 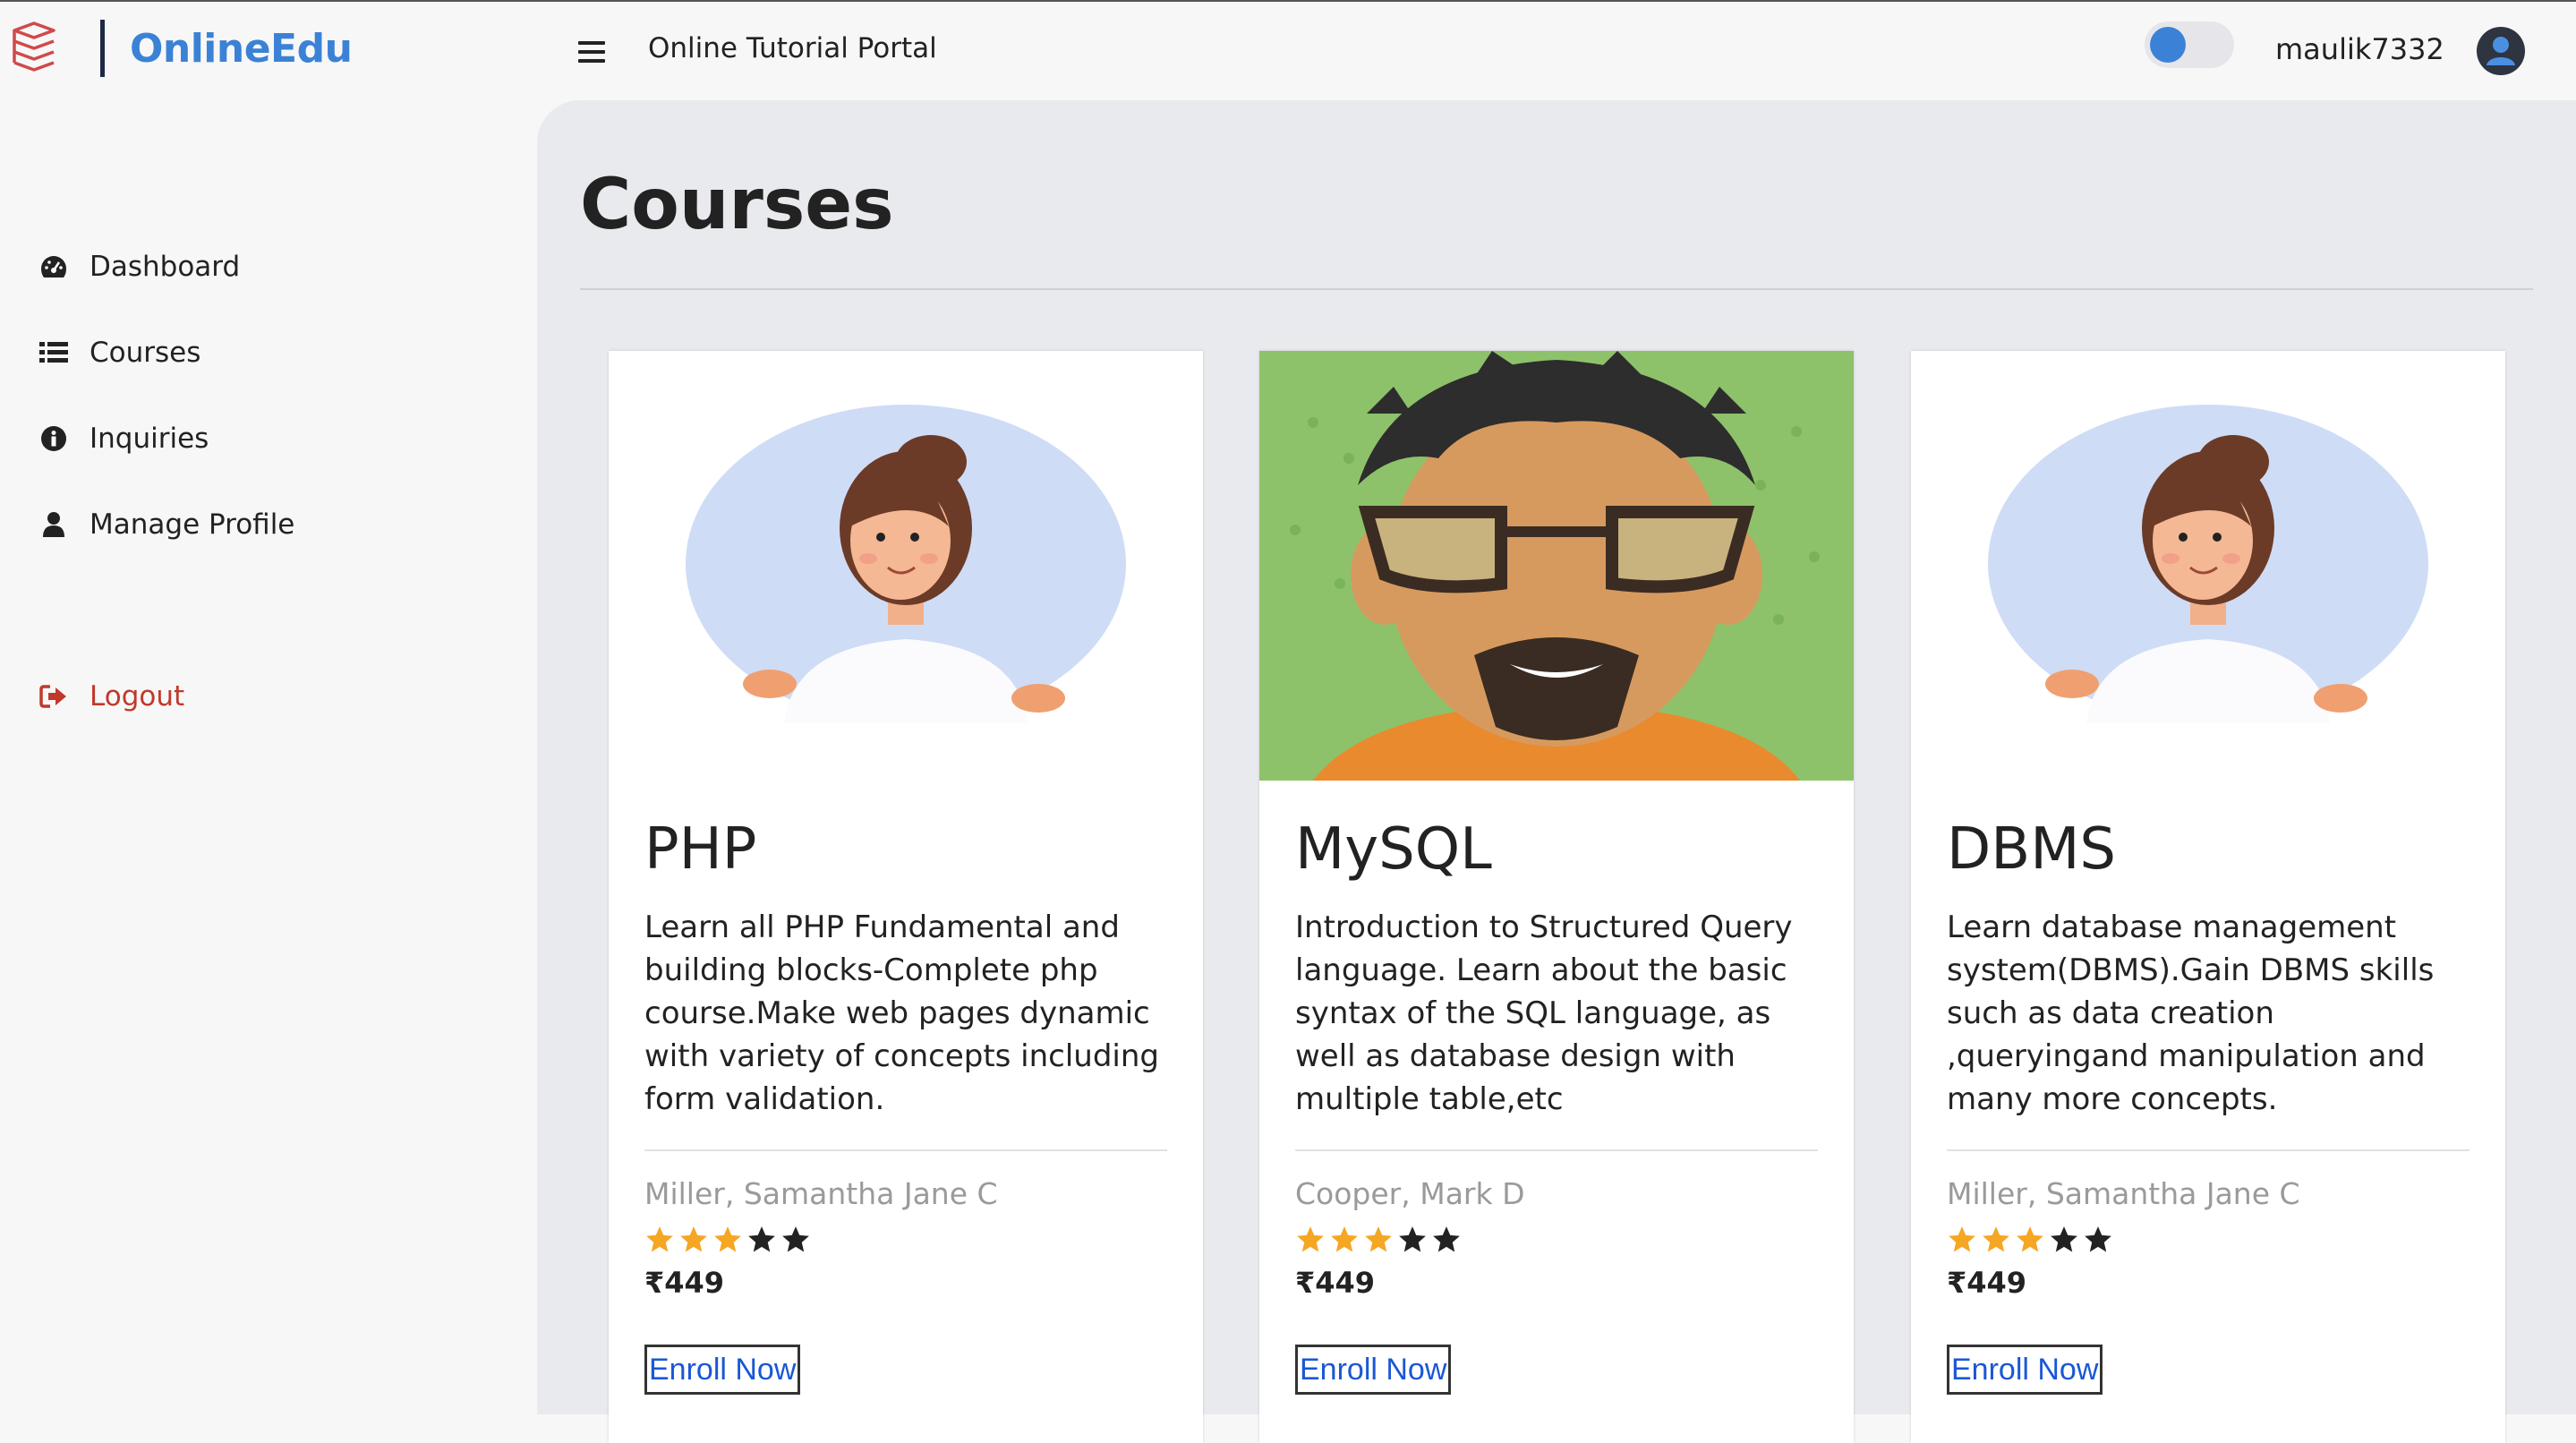 I want to click on brand-logo: OnlineEdu, so click(x=182, y=48).